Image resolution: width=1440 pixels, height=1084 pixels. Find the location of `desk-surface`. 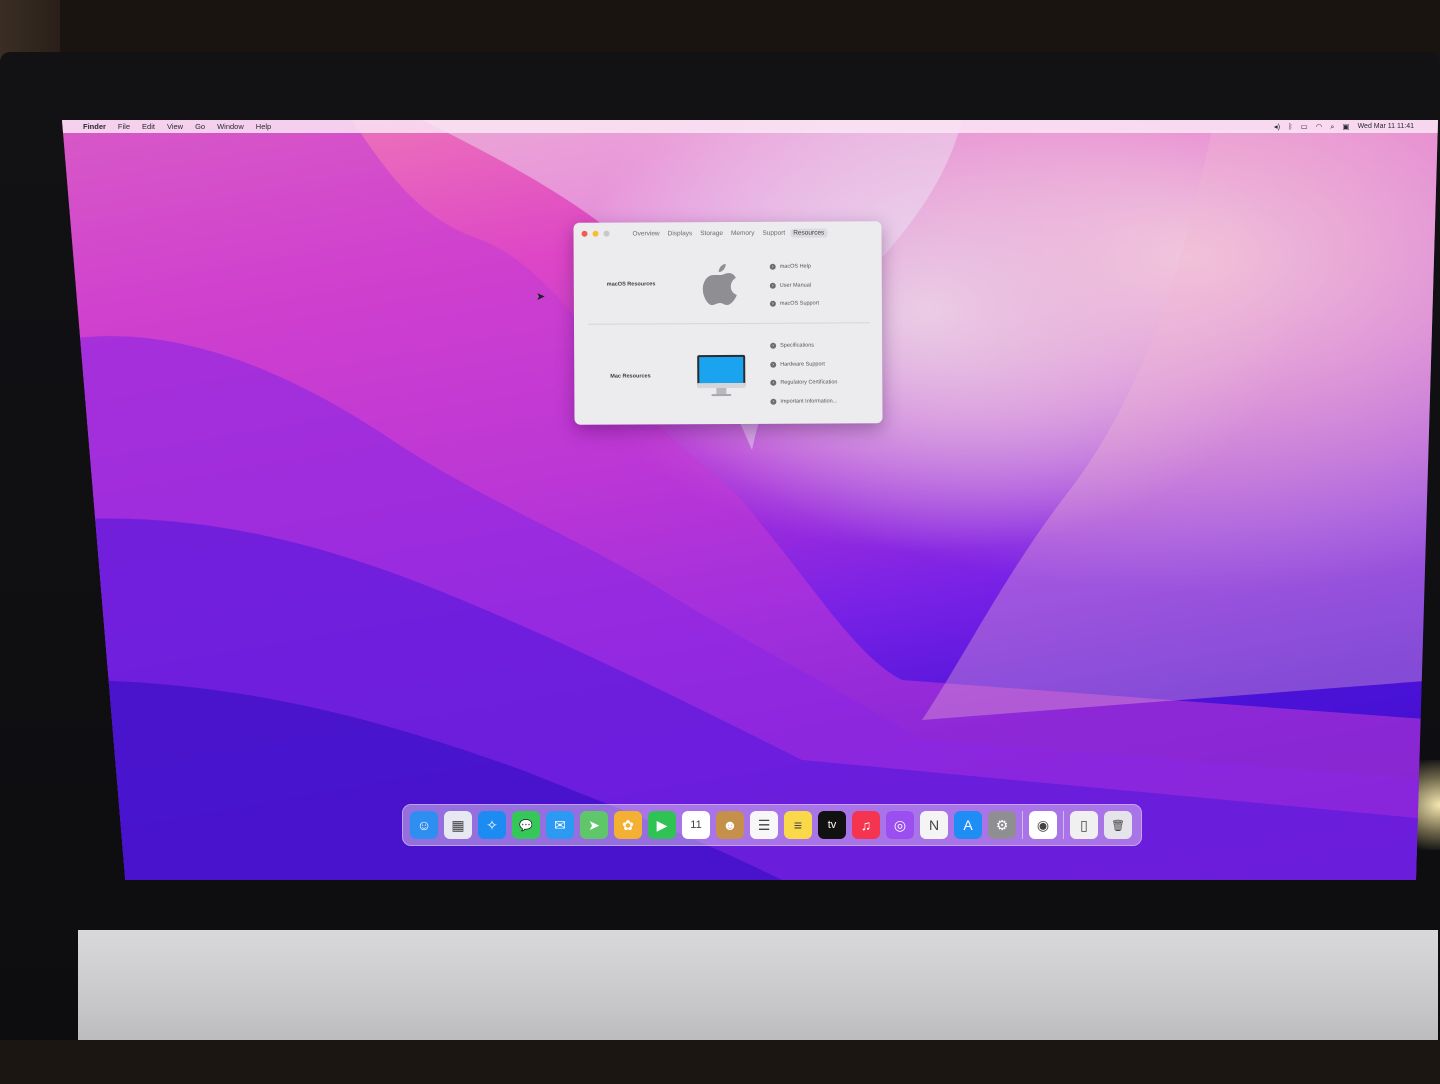

desk-surface is located at coordinates (720, 1062).